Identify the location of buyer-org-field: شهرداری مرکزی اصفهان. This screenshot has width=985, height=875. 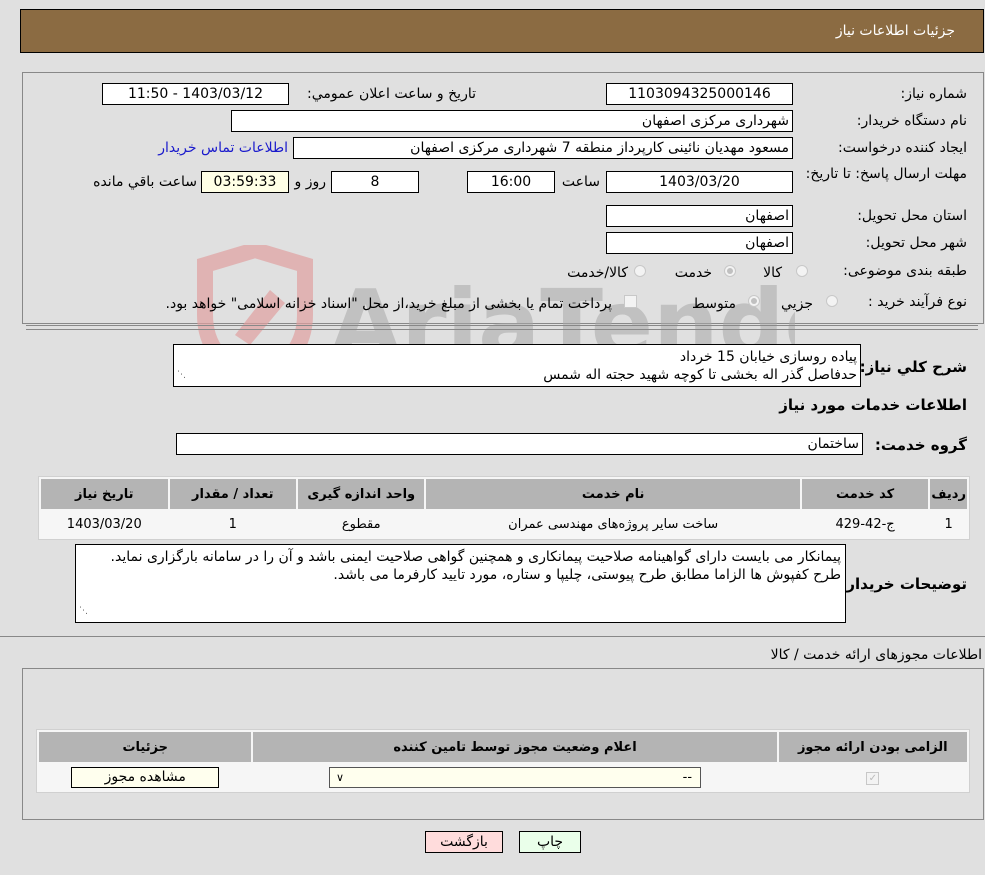
(512, 121).